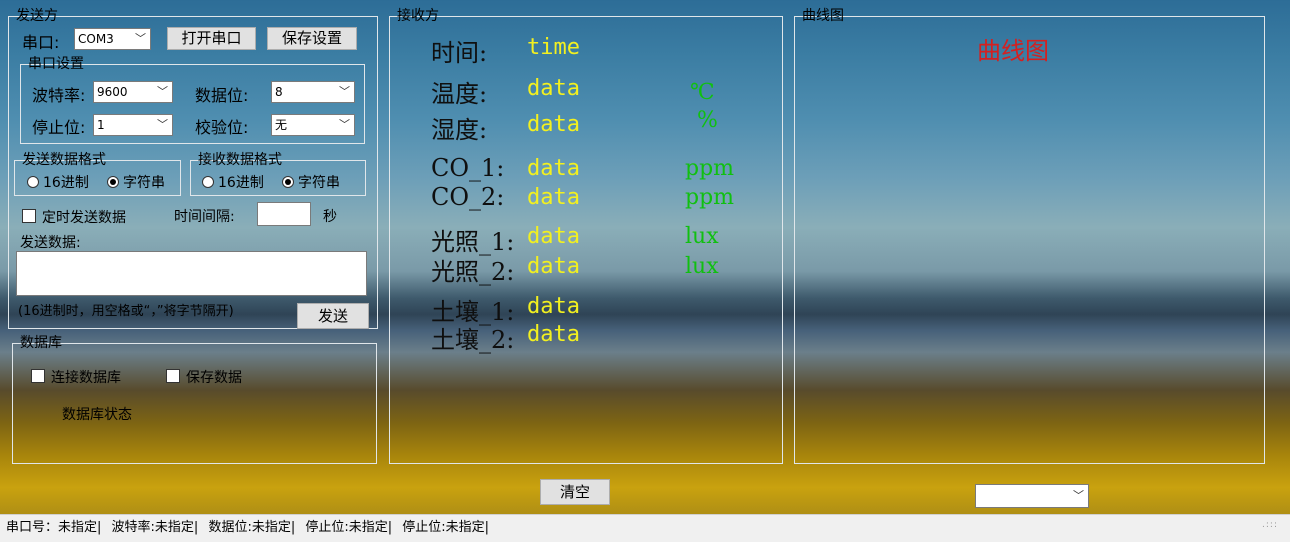  Describe the element at coordinates (1032, 496) in the screenshot. I see `chart-select: ﹀` at that location.